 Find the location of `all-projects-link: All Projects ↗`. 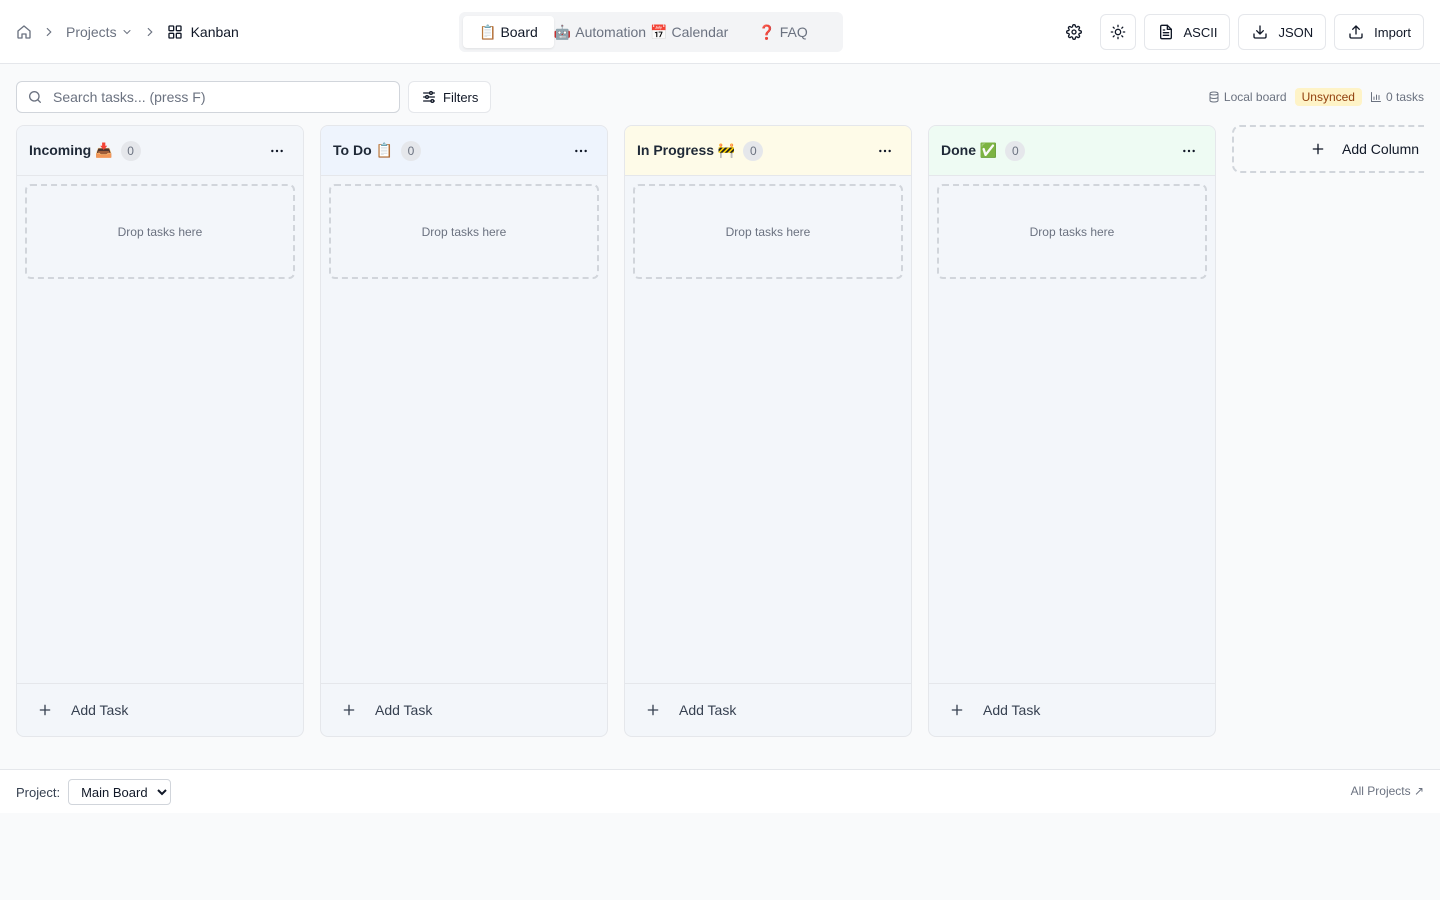

all-projects-link: All Projects ↗ is located at coordinates (1387, 791).